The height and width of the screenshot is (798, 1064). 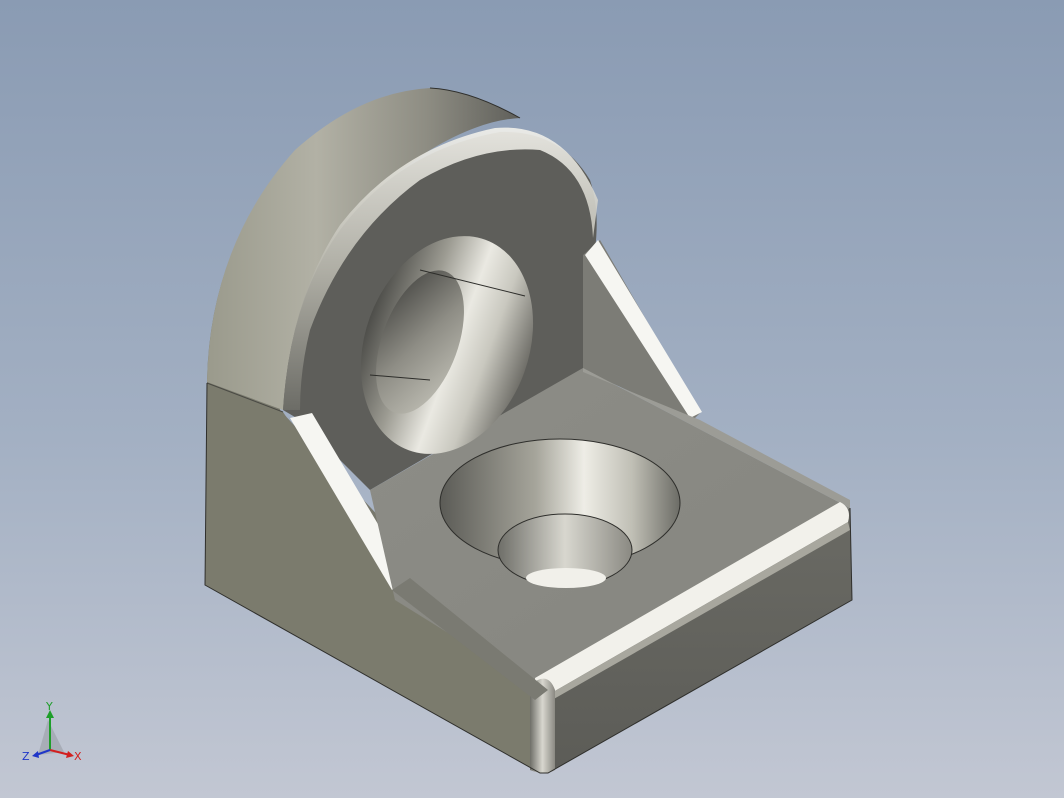 I want to click on triad-axes: Y X Z, so click(x=52, y=731).